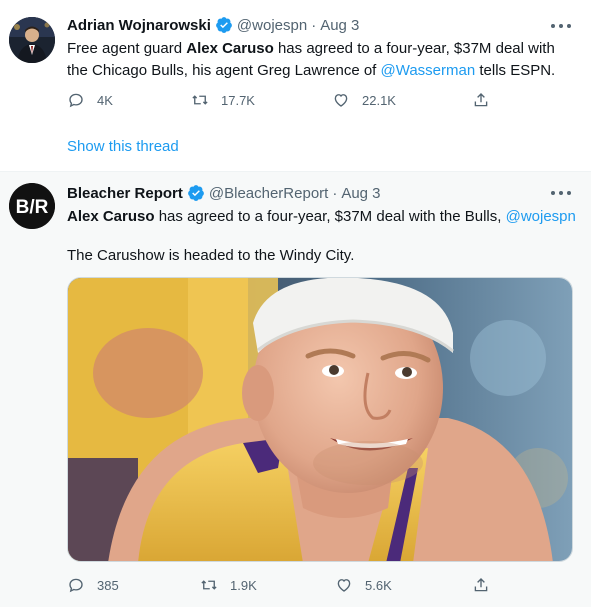  I want to click on like-button: 22.1K, so click(364, 100).